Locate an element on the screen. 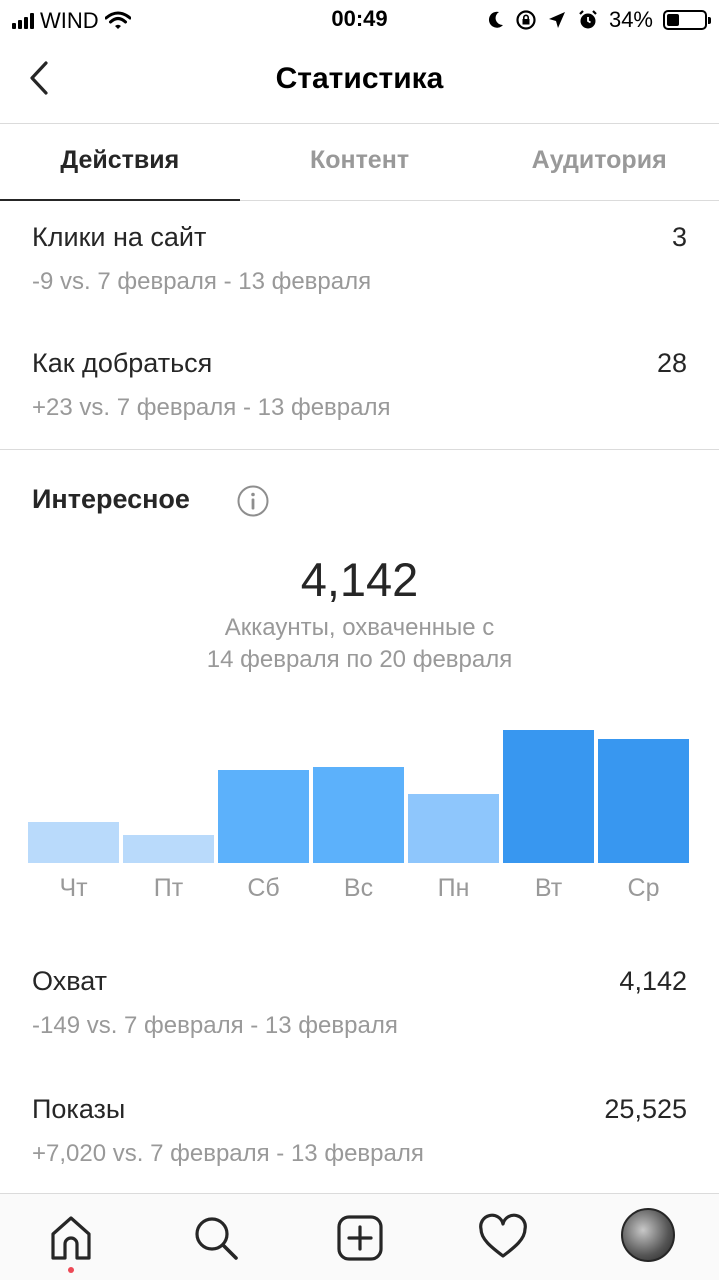  location-icon is located at coordinates (556, 20).